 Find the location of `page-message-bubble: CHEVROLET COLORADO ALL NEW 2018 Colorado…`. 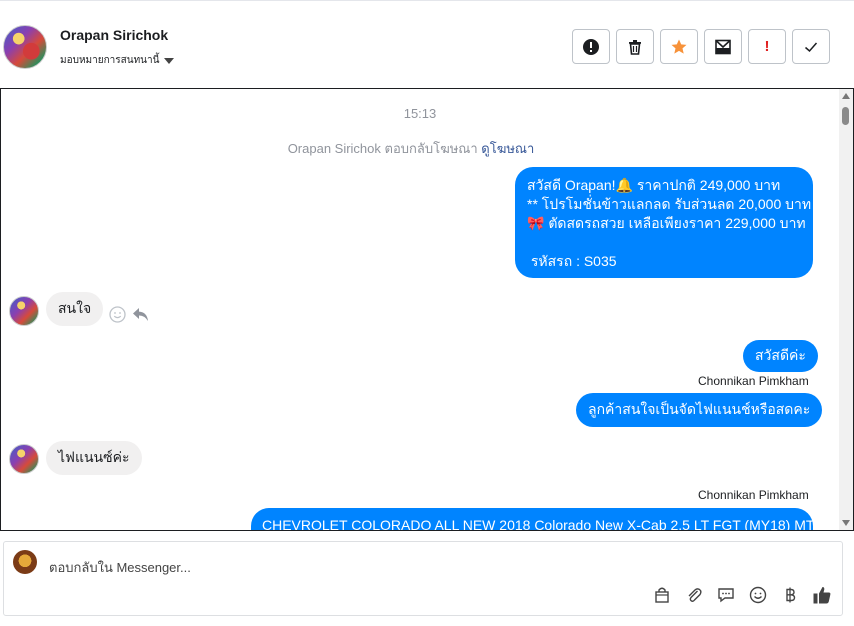

page-message-bubble: CHEVROLET COLORADO ALL NEW 2018 Colorado… is located at coordinates (532, 519).